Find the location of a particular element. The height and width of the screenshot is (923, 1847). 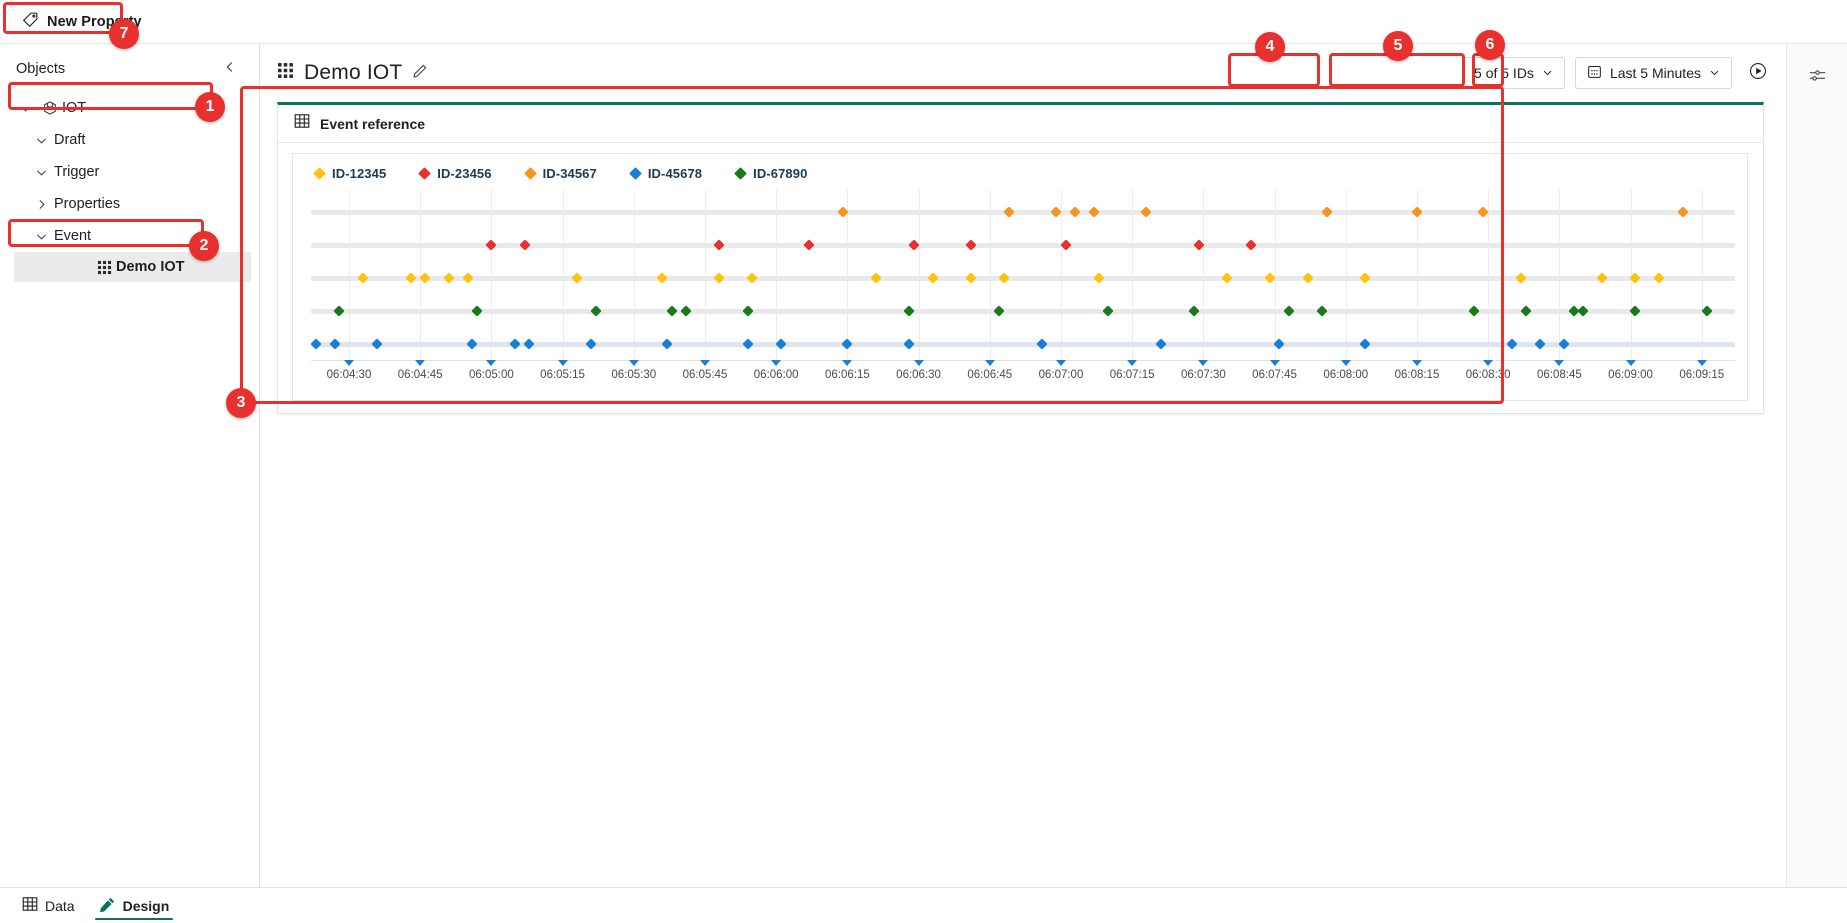

legend-label: ID-34567 is located at coordinates (569, 173).